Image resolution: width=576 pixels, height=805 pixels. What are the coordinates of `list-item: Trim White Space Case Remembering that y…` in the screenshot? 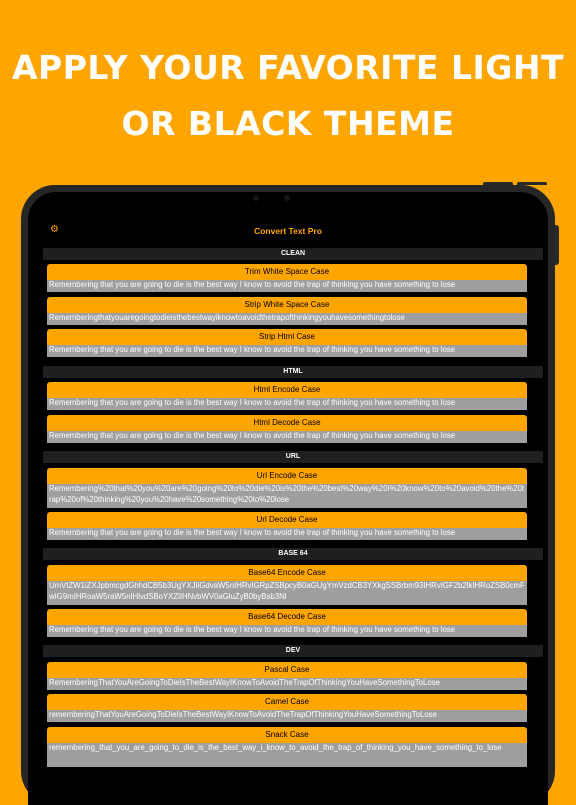 It's located at (287, 278).